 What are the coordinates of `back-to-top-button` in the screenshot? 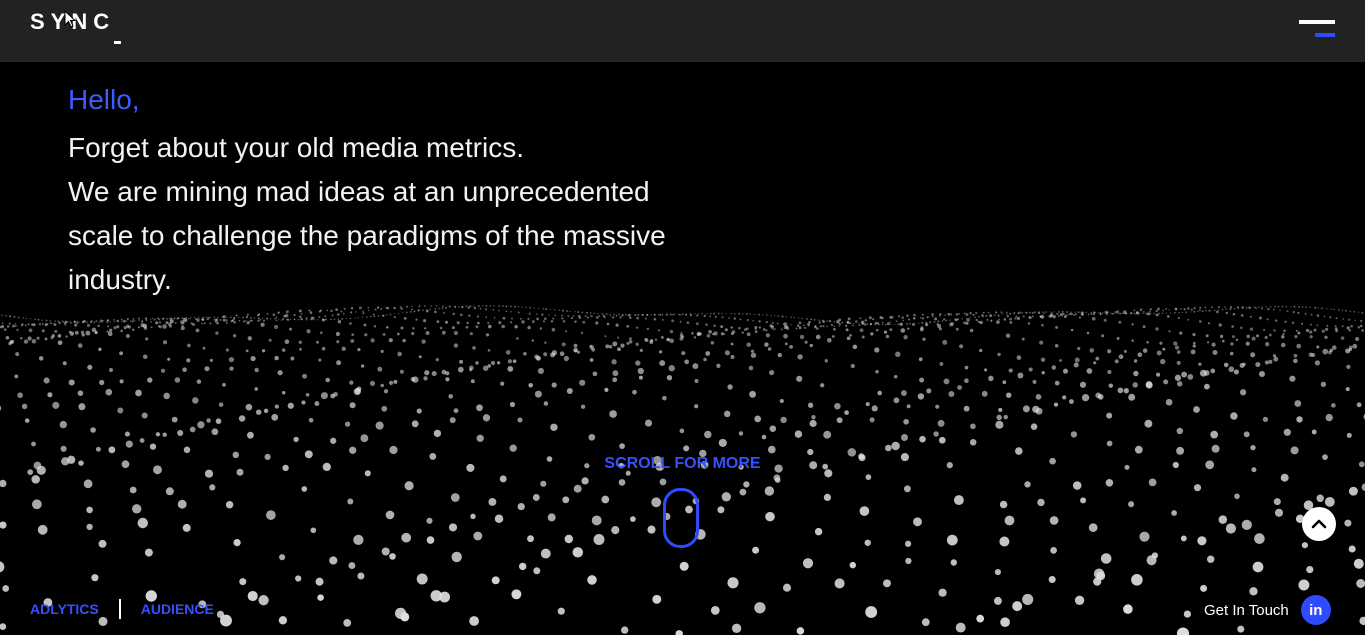 It's located at (1319, 524).